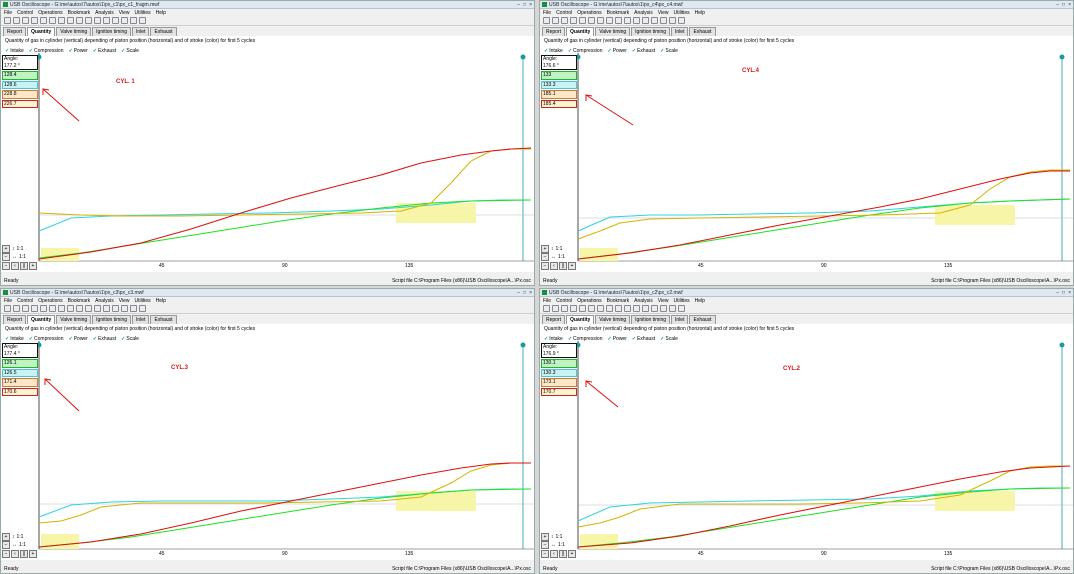  I want to click on stop-icon, so click(627, 308).